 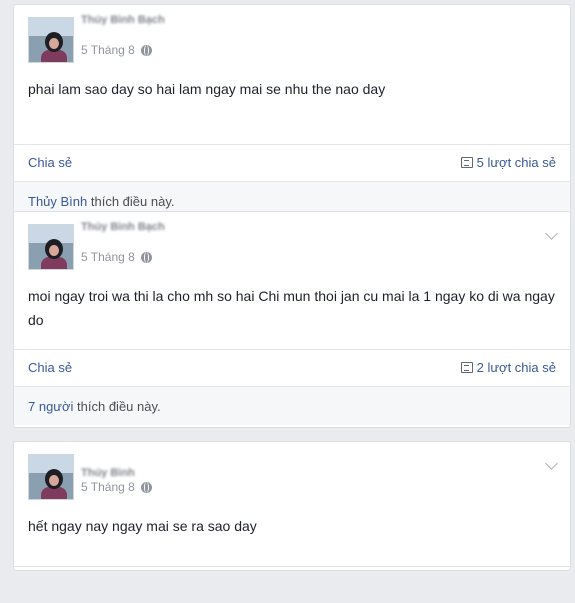 What do you see at coordinates (50, 406) in the screenshot?
I see `liker-link: 7 người` at bounding box center [50, 406].